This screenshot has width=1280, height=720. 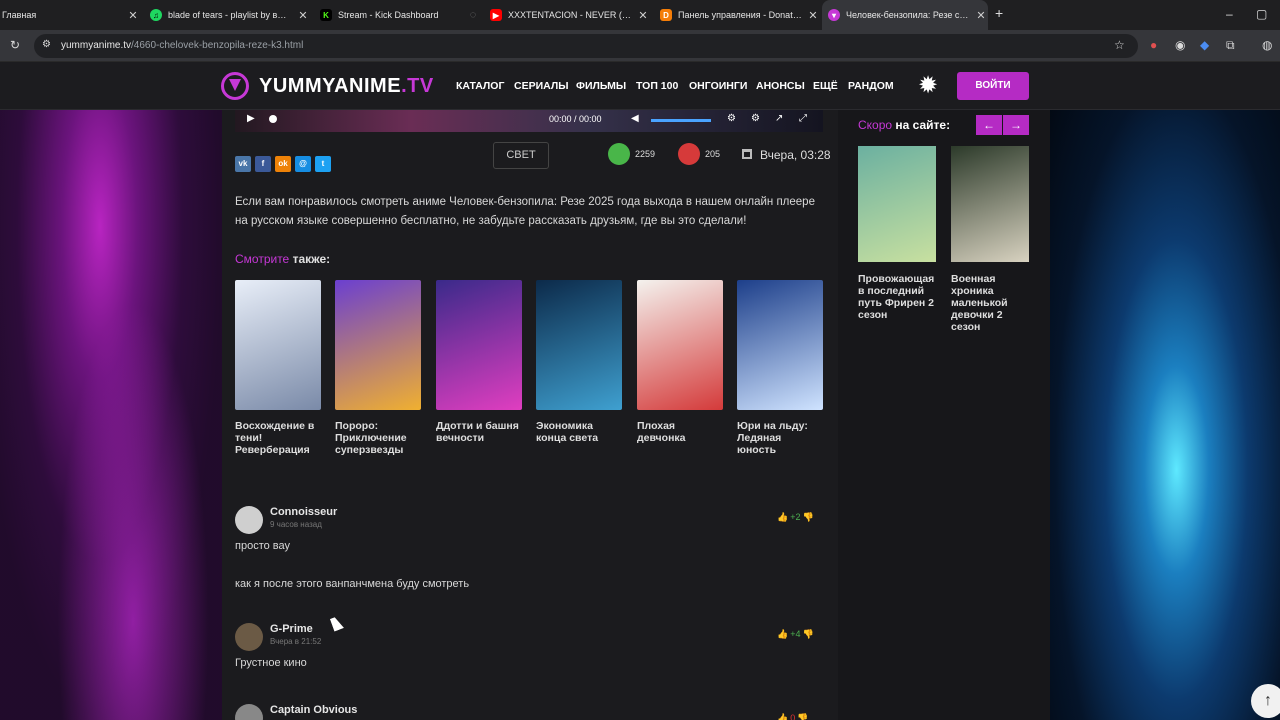 What do you see at coordinates (313, 710) in the screenshot?
I see `comment-author: Captain Obvious` at bounding box center [313, 710].